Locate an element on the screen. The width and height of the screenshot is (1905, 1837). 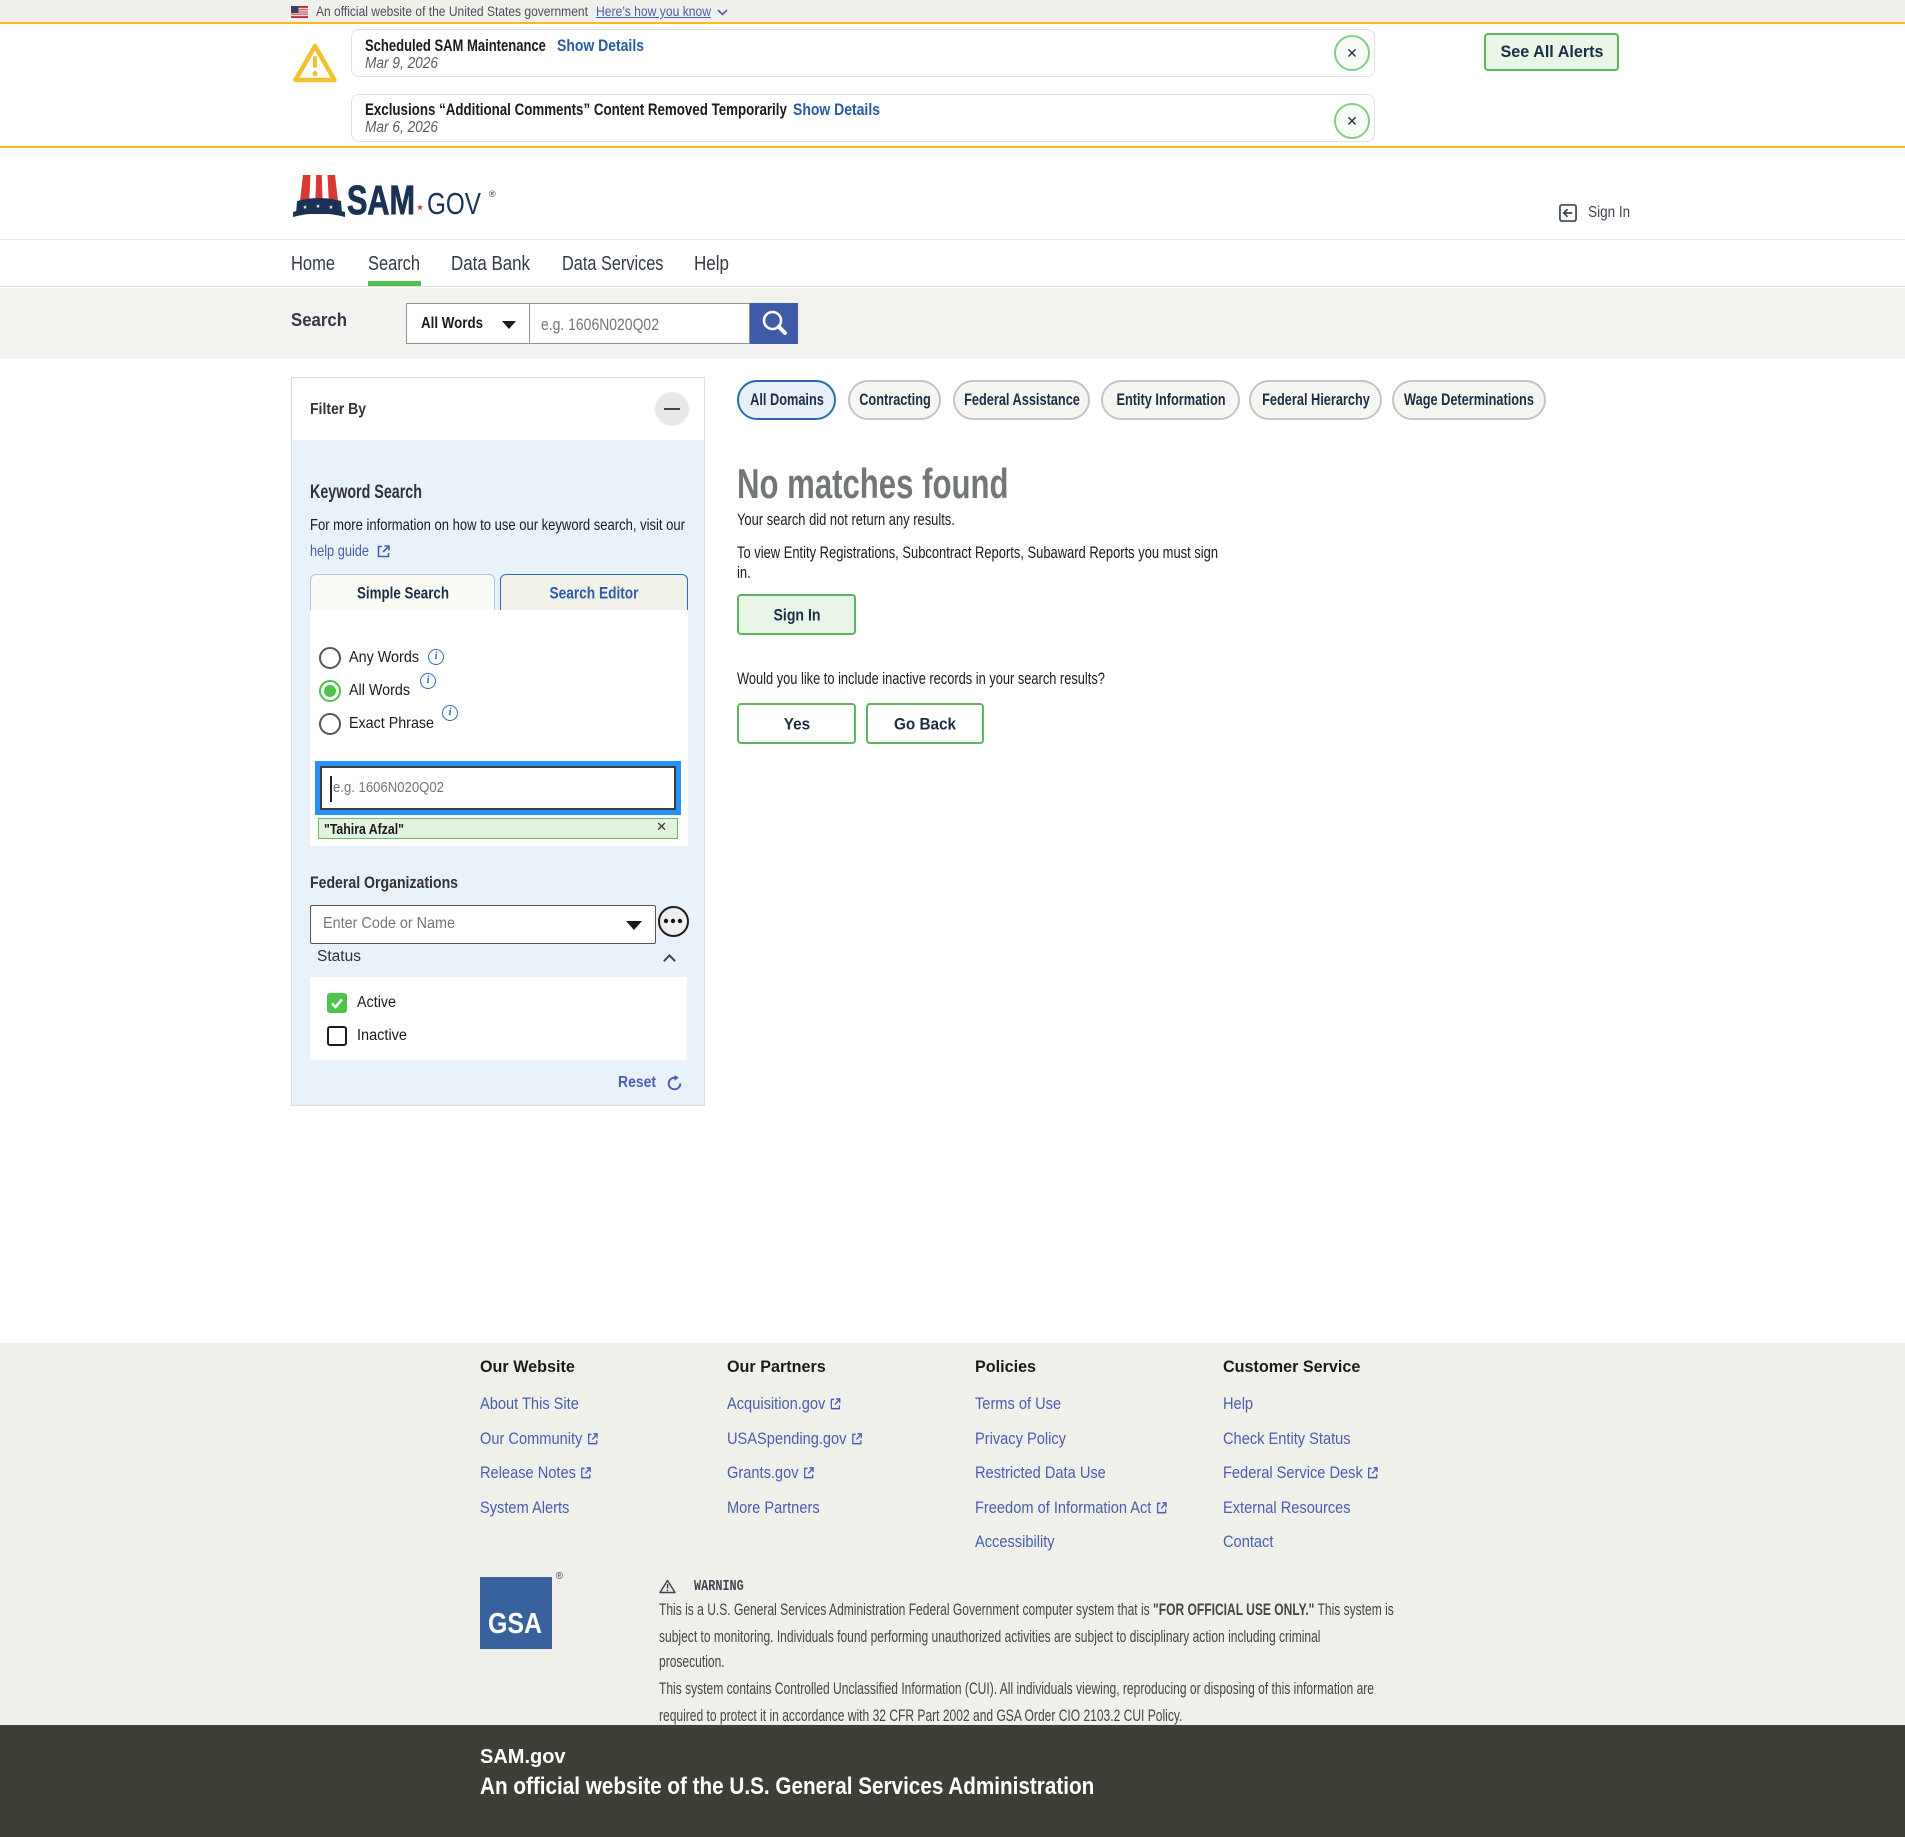
svg-text: SAM is located at coordinates (381, 199).